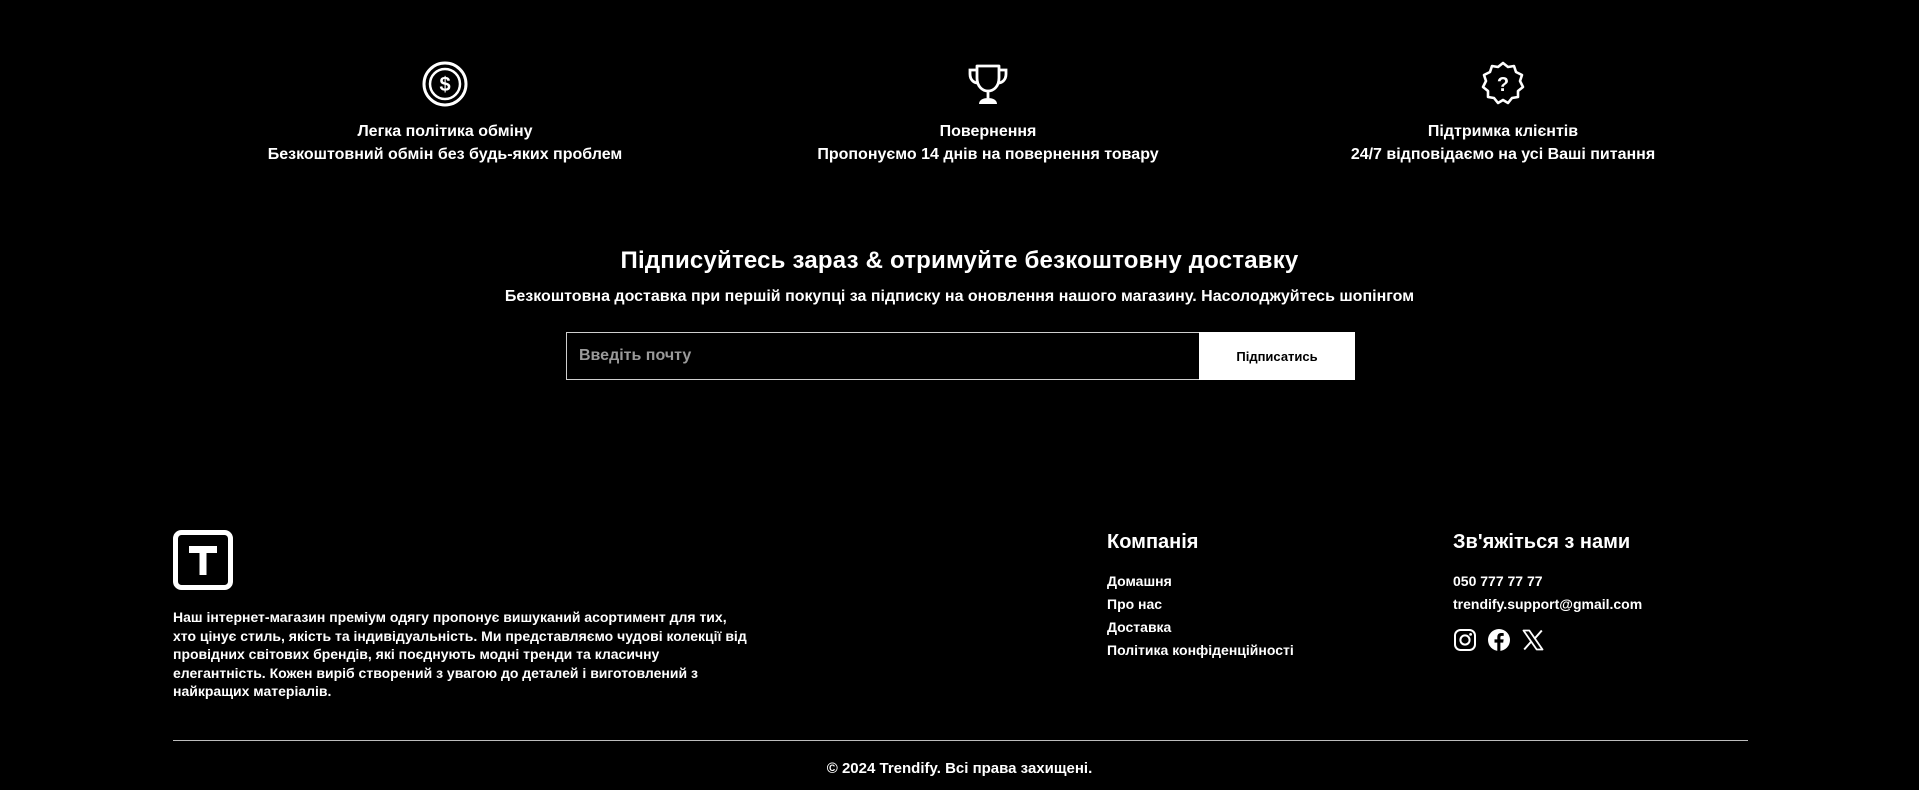  I want to click on subscribe-form: Підписатись, so click(960, 356).